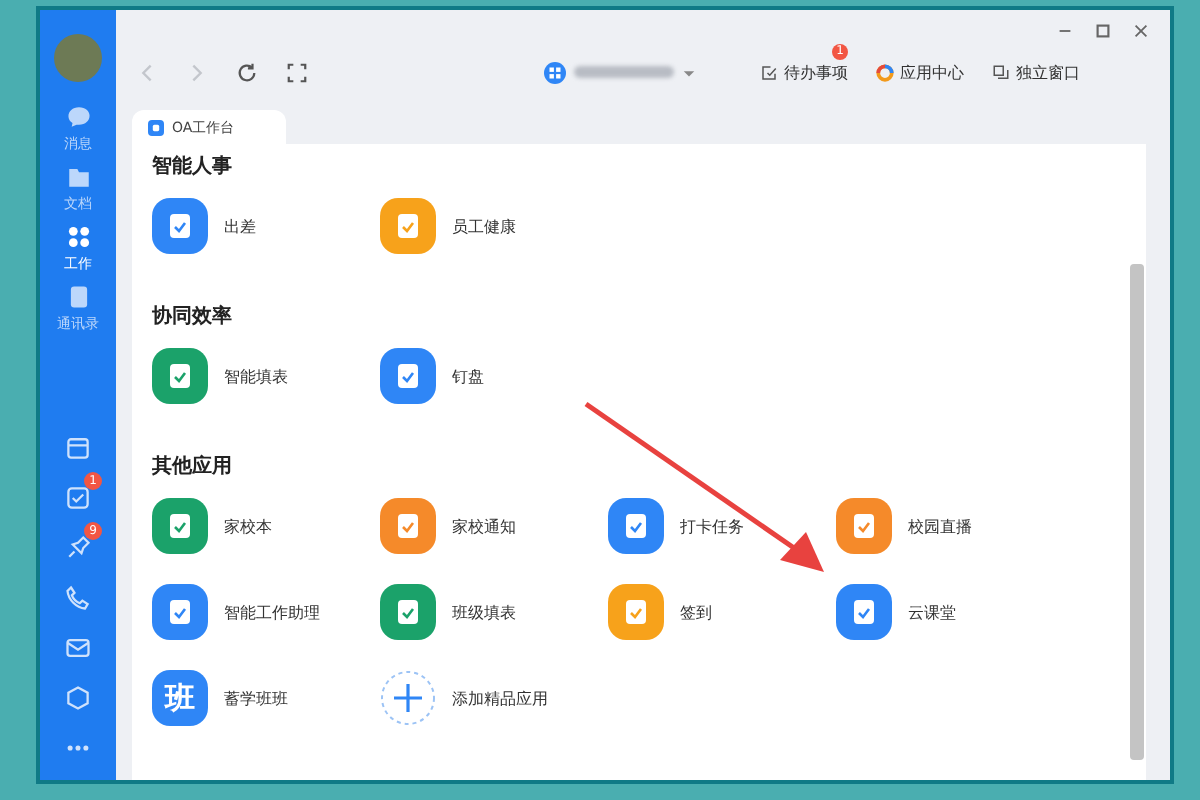  What do you see at coordinates (885, 72) in the screenshot?
I see `ring-icon` at bounding box center [885, 72].